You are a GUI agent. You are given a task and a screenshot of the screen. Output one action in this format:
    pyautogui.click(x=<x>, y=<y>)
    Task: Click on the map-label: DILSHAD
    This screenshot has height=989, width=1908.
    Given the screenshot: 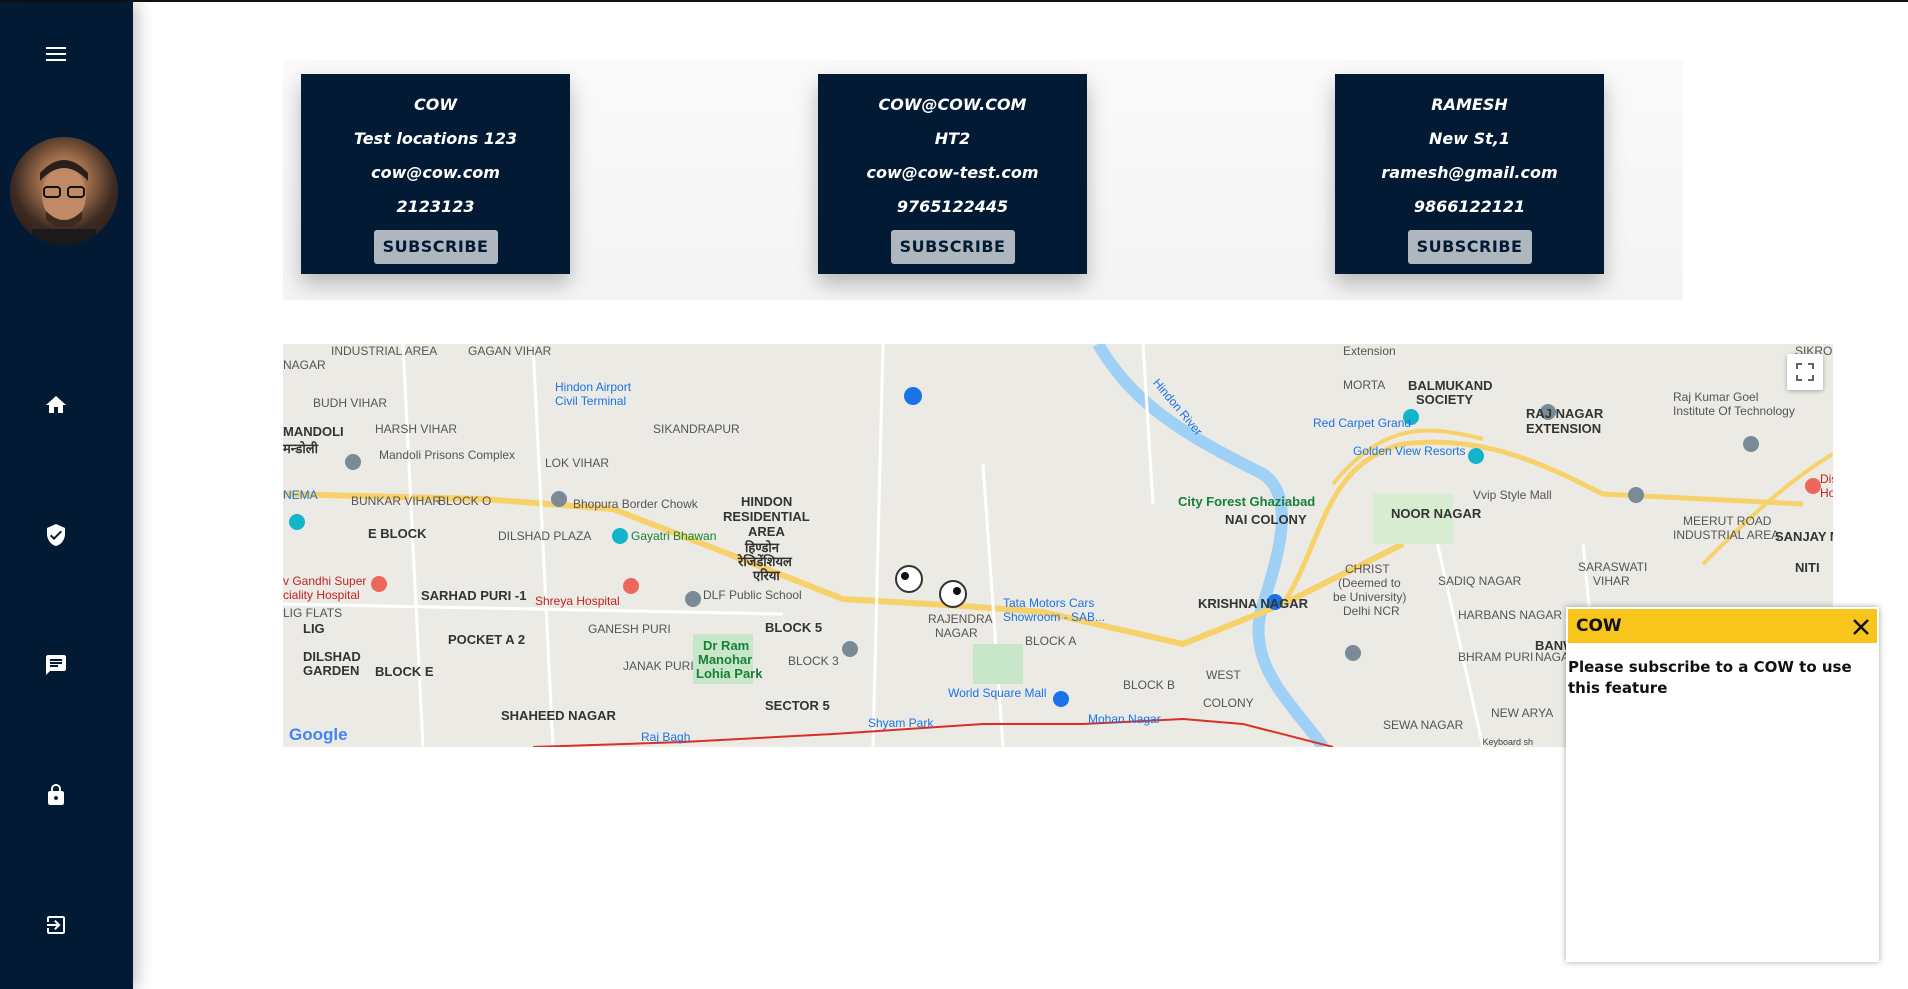 What is the action you would take?
    pyautogui.click(x=332, y=656)
    